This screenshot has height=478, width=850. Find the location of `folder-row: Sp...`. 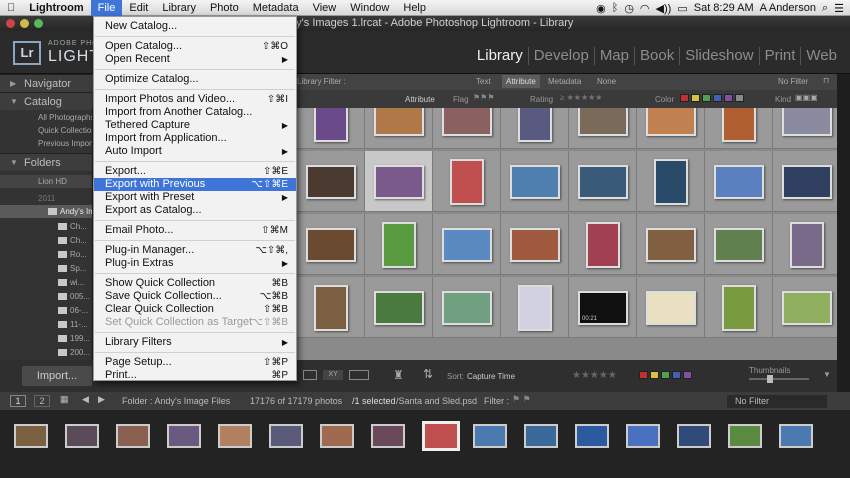

folder-row: Sp... is located at coordinates (46, 268).